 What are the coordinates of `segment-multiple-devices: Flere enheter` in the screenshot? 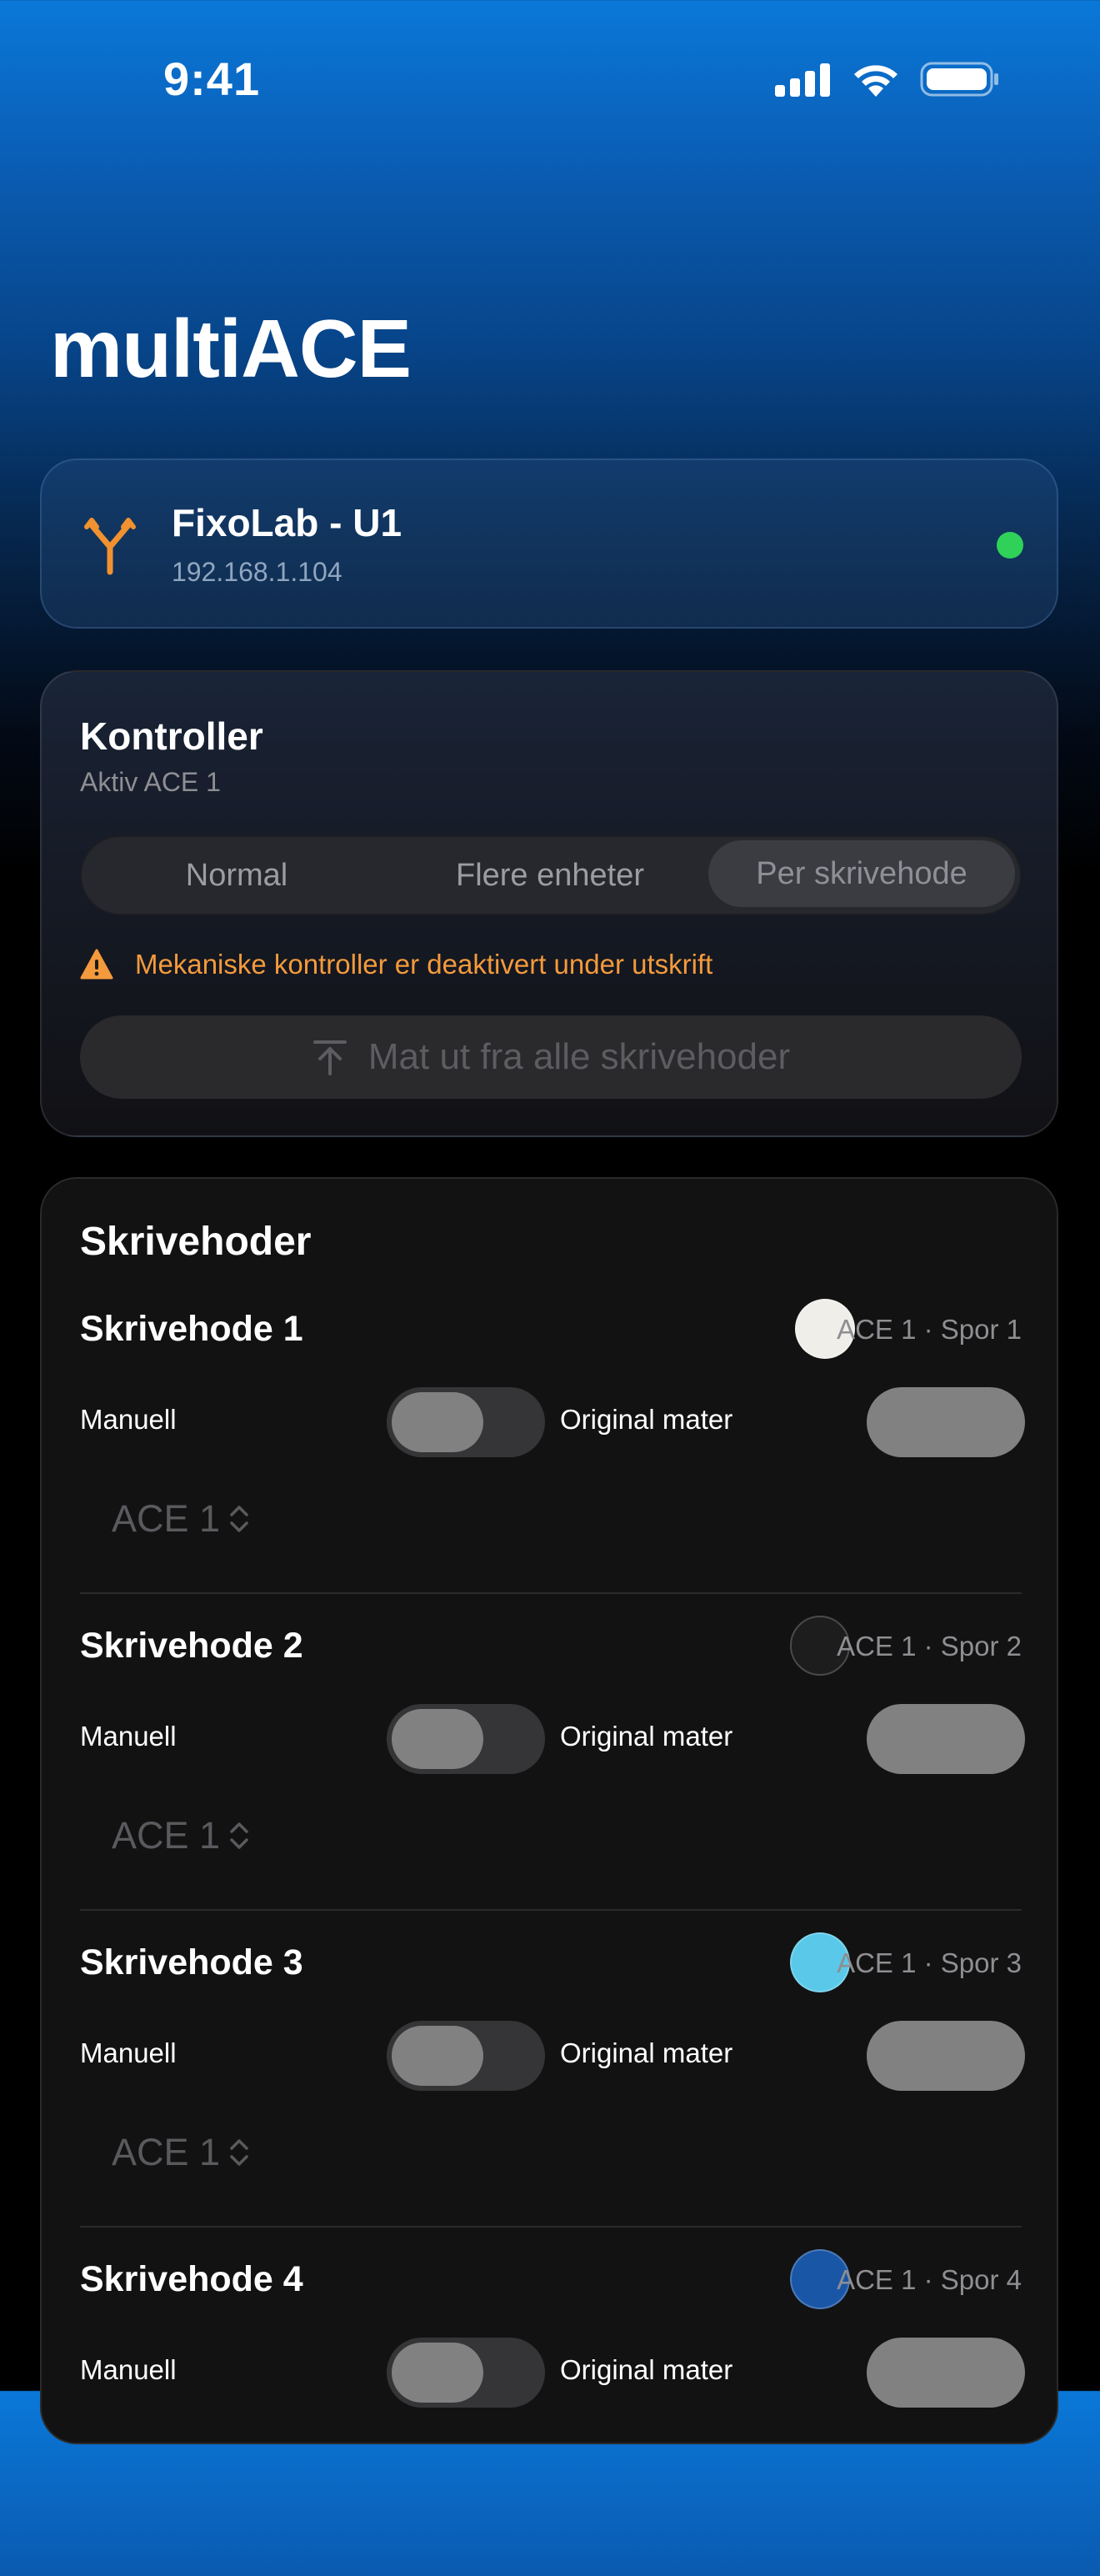 It's located at (550, 875).